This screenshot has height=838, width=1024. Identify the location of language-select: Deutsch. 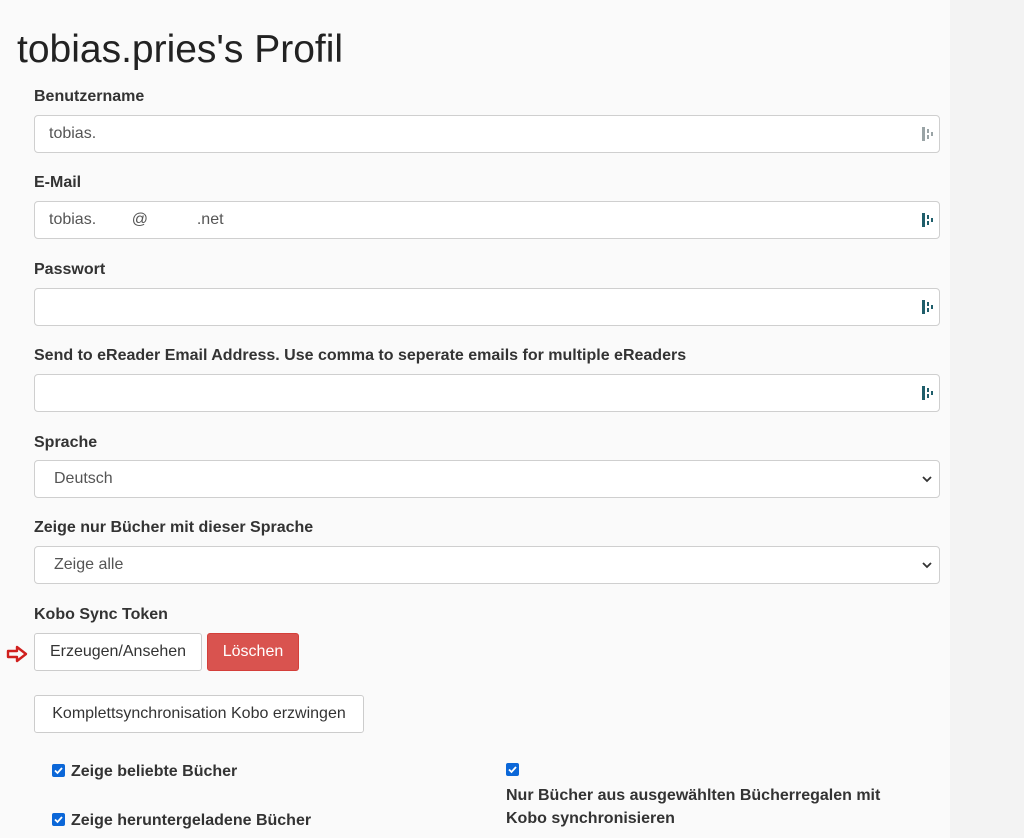
(487, 479).